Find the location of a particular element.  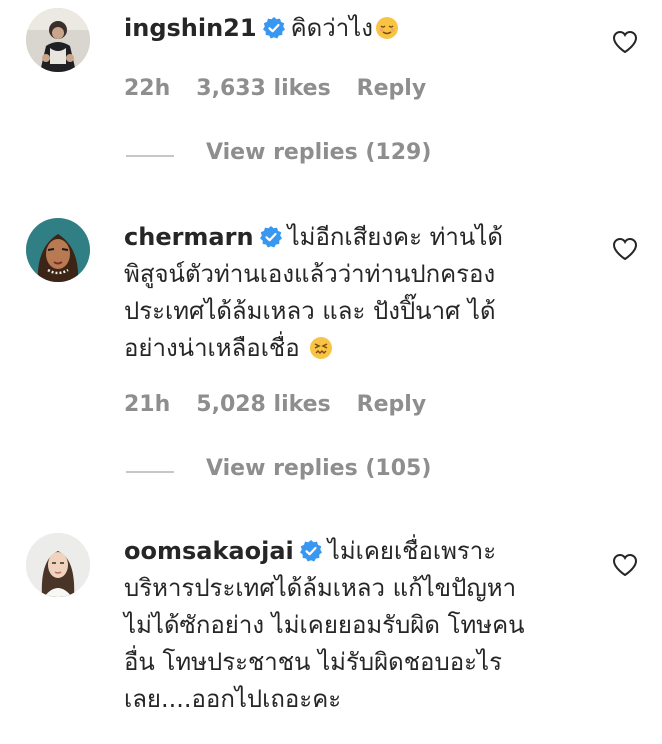

comment-line: บริหารประเทศได้ล้มเหลว แก้ไขปัญหา is located at coordinates (320, 588).